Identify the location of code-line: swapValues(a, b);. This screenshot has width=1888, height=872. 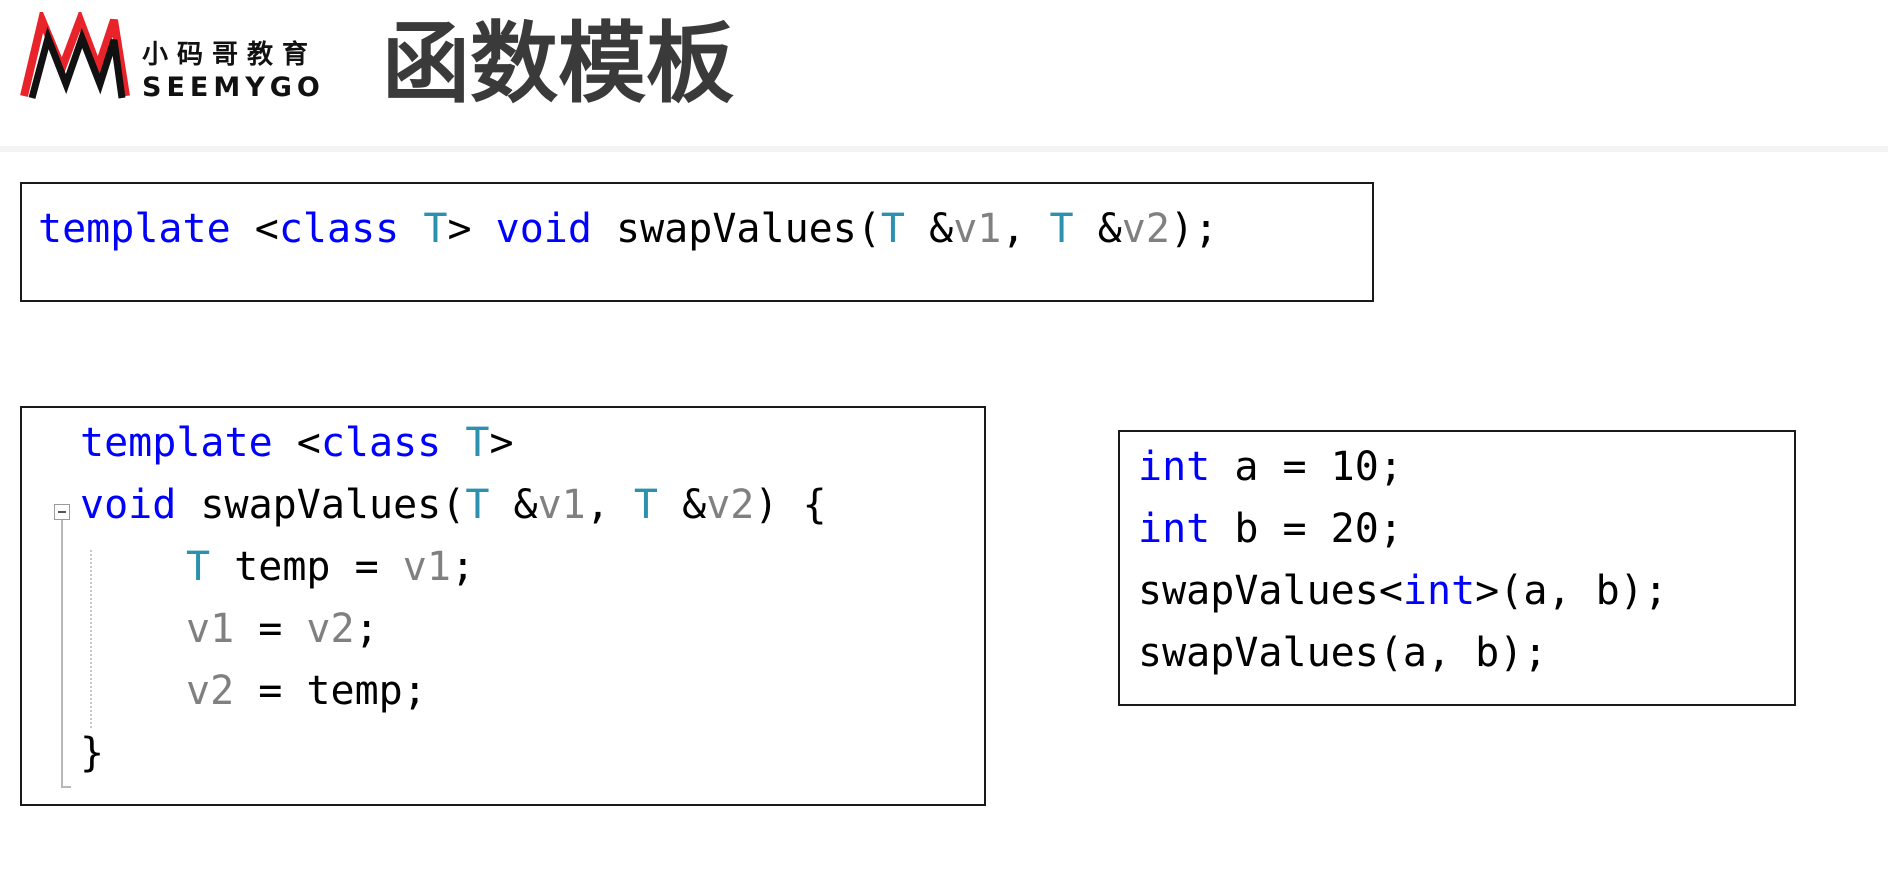
(1342, 653).